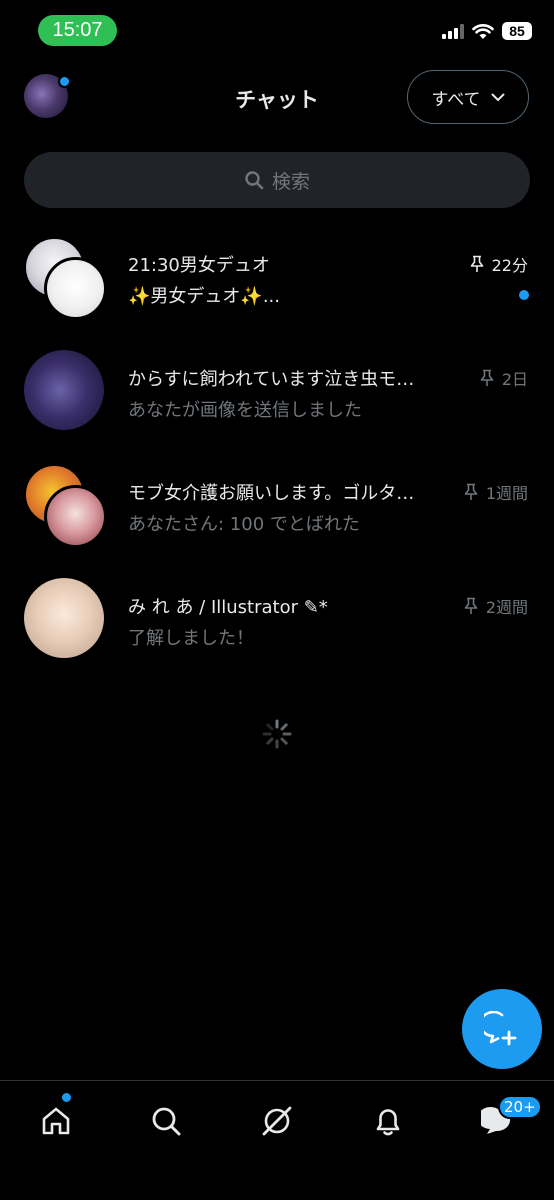 Image resolution: width=554 pixels, height=1200 pixels. Describe the element at coordinates (277, 734) in the screenshot. I see `loading-spinner-icon` at that location.